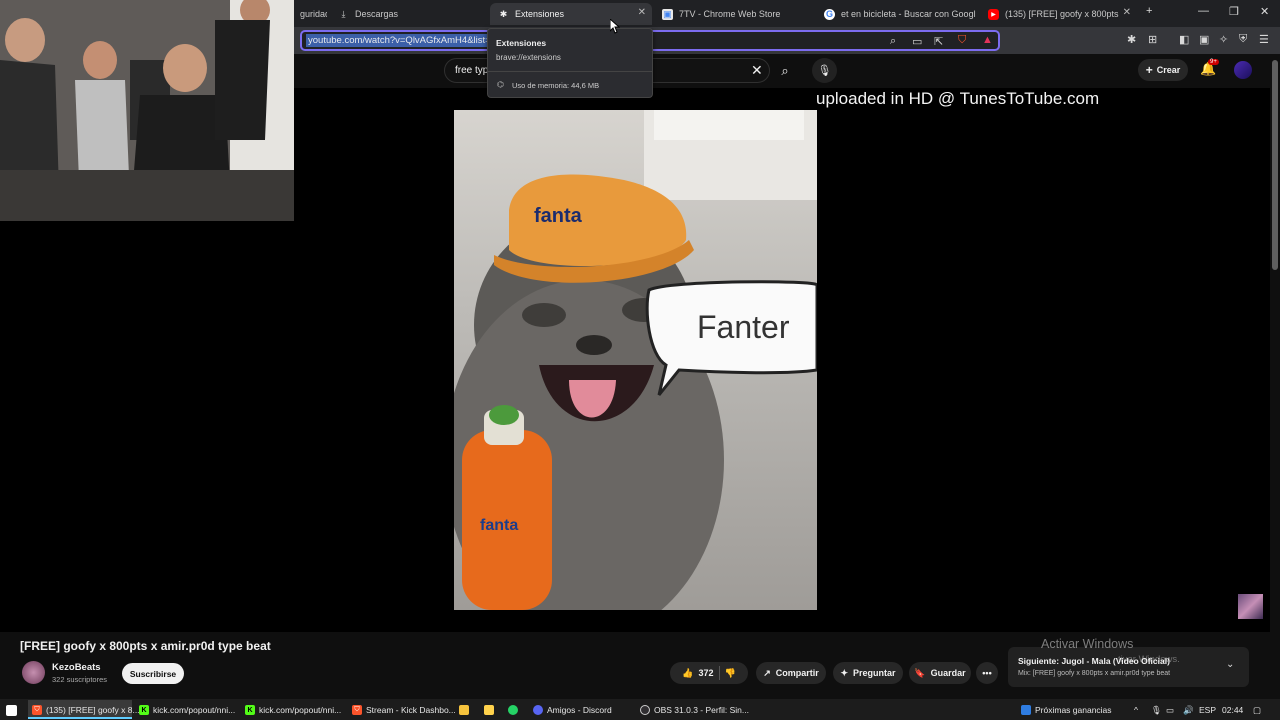 This screenshot has height=720, width=1280. Describe the element at coordinates (757, 70) in the screenshot. I see `clear-search-icon: ✕` at that location.